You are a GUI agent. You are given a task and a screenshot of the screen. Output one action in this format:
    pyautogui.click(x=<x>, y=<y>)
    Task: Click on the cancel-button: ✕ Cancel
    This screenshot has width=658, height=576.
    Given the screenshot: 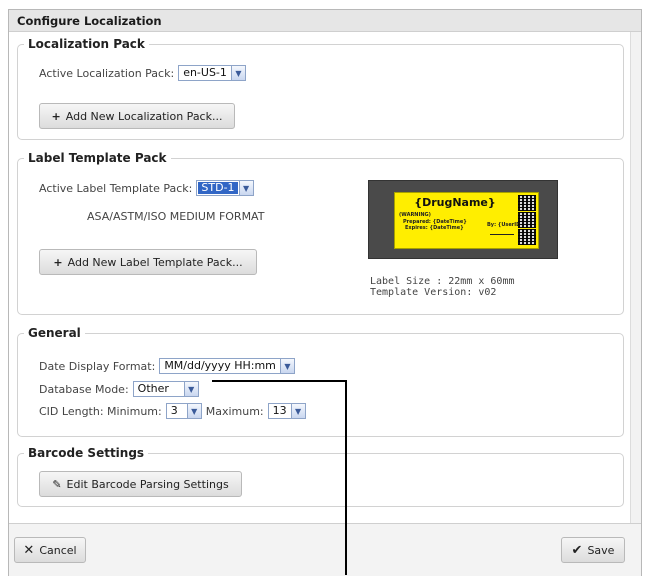 What is the action you would take?
    pyautogui.click(x=50, y=550)
    